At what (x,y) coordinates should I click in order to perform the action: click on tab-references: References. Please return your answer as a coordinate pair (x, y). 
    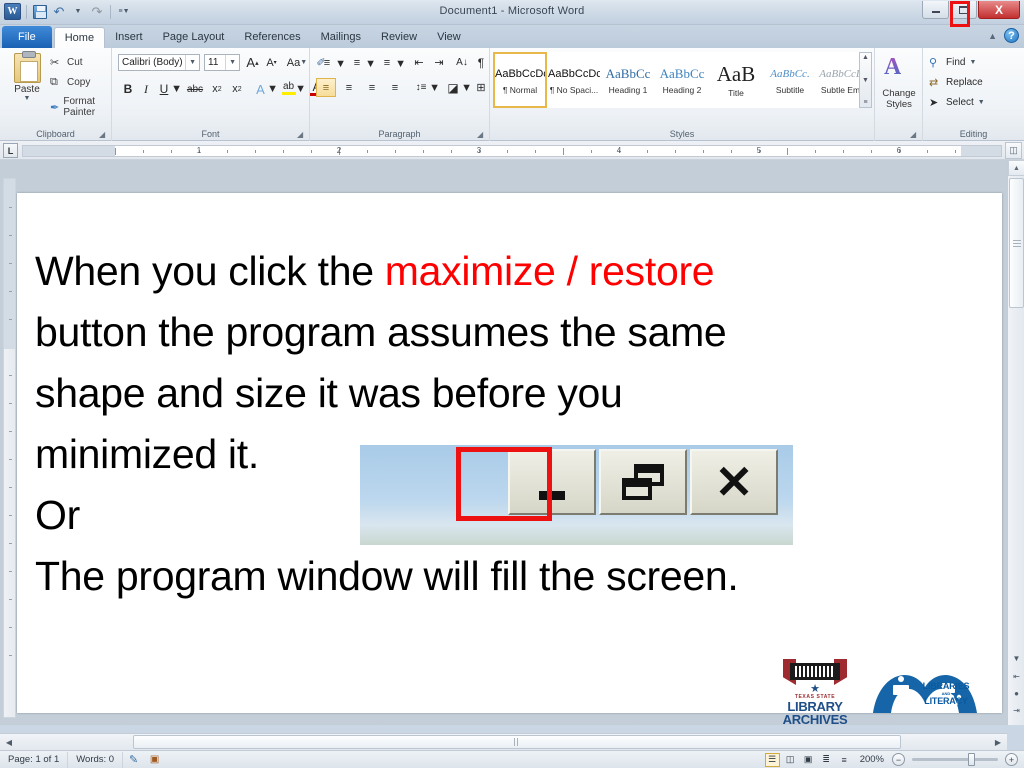
    Looking at the image, I should click on (272, 37).